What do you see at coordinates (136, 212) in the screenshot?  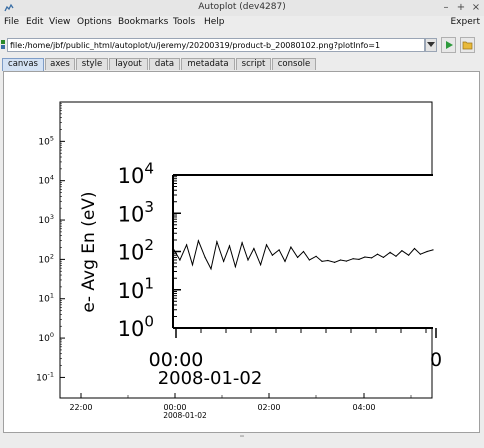 I see `inner-y-tick-label: 103` at bounding box center [136, 212].